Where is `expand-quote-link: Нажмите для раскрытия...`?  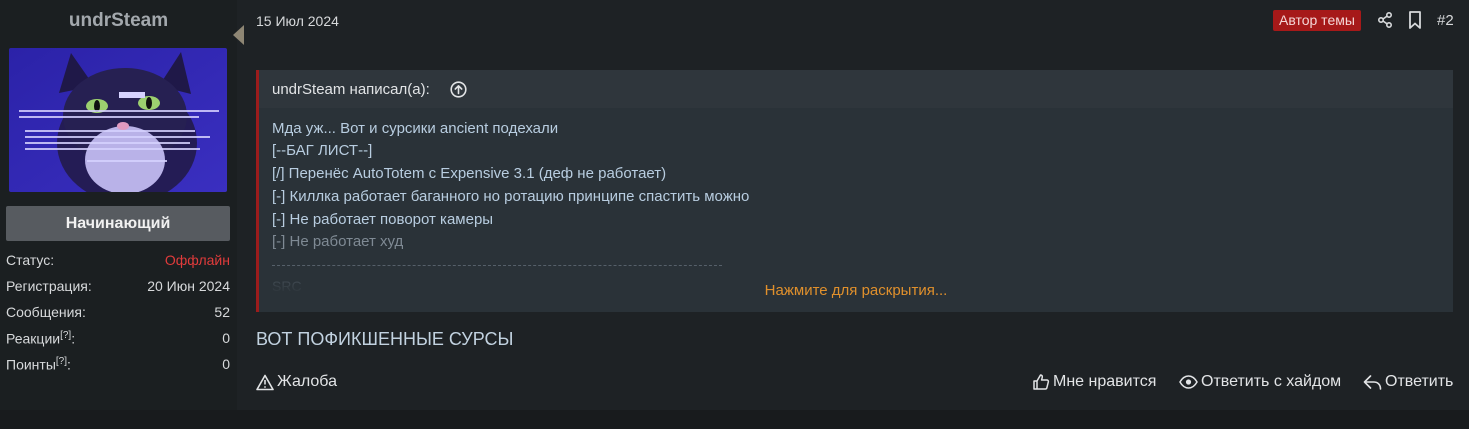 expand-quote-link: Нажмите для раскрытия... is located at coordinates (856, 290).